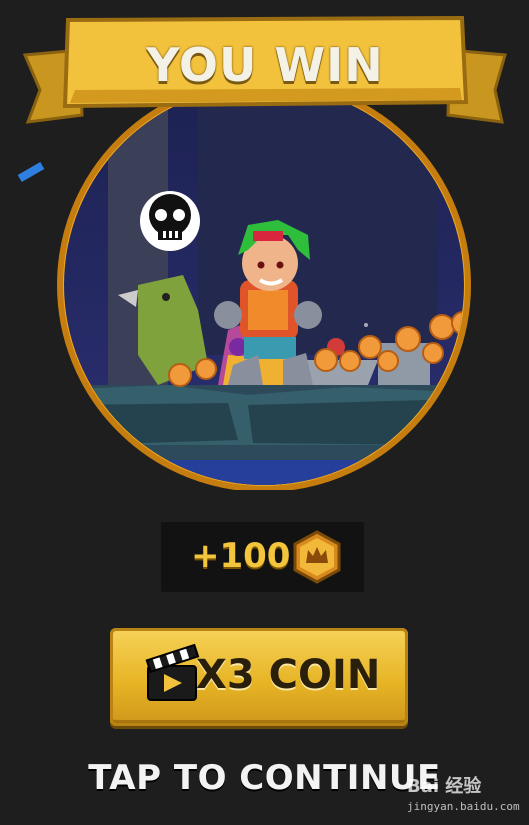 The image size is (529, 825). What do you see at coordinates (317, 557) in the screenshot?
I see `crown-coin-icon` at bounding box center [317, 557].